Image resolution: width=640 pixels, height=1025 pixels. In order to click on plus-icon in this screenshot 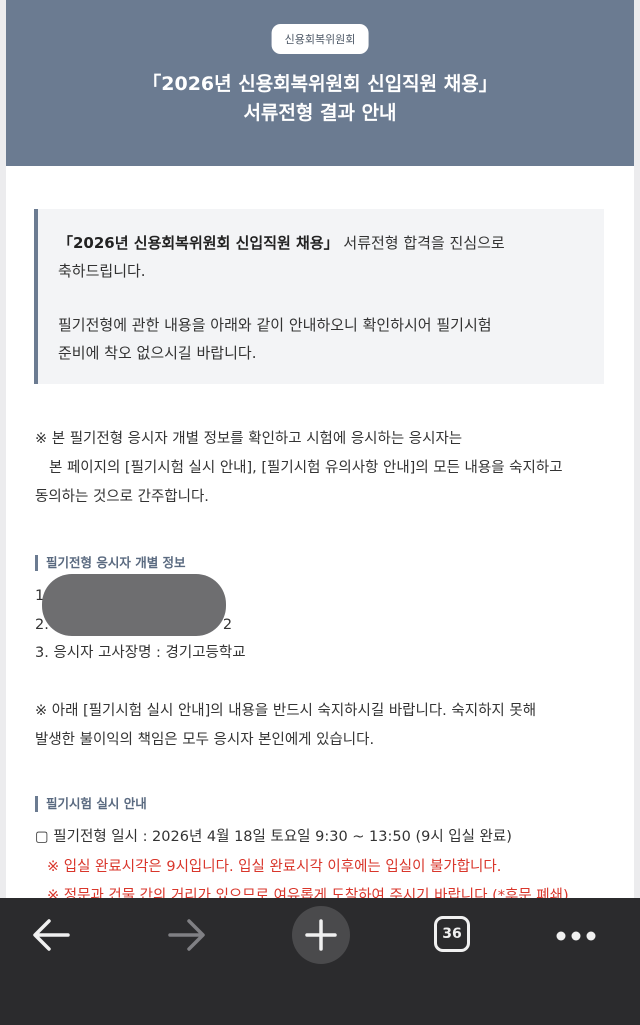, I will do `click(321, 935)`.